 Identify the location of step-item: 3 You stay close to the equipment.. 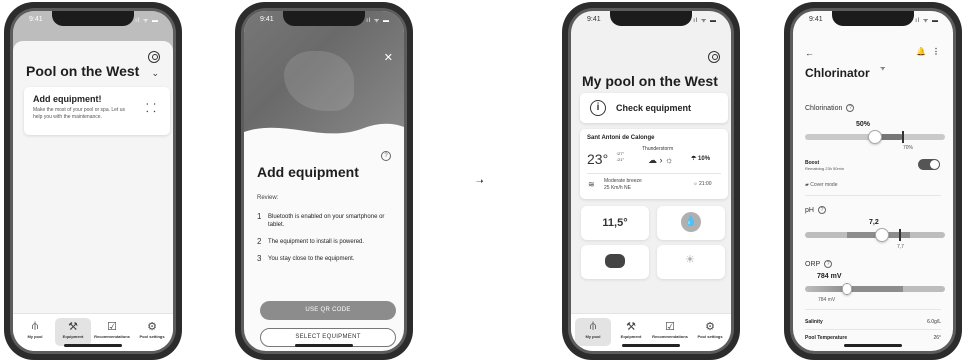
(306, 258).